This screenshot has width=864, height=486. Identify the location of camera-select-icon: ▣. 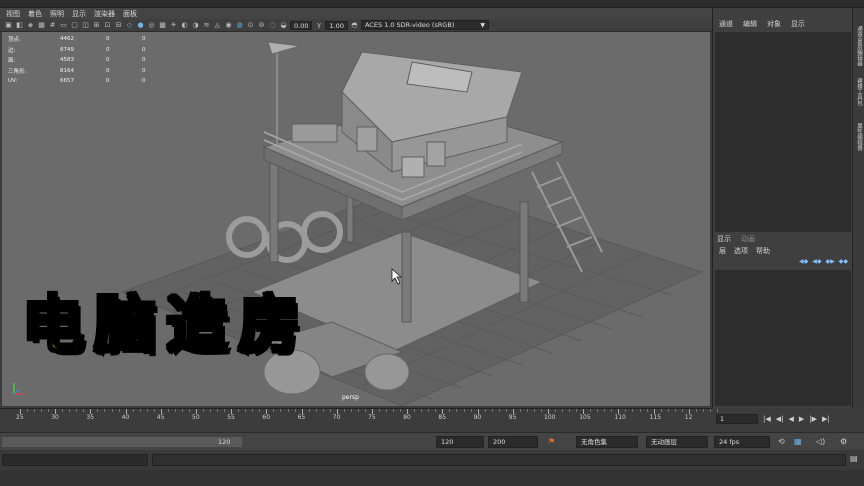
(8, 25).